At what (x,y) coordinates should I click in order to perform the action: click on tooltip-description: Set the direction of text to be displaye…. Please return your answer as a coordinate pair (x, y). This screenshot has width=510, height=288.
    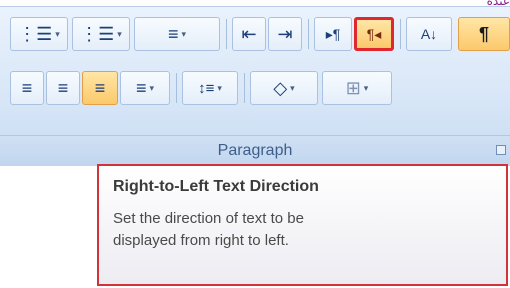
    Looking at the image, I should click on (208, 229).